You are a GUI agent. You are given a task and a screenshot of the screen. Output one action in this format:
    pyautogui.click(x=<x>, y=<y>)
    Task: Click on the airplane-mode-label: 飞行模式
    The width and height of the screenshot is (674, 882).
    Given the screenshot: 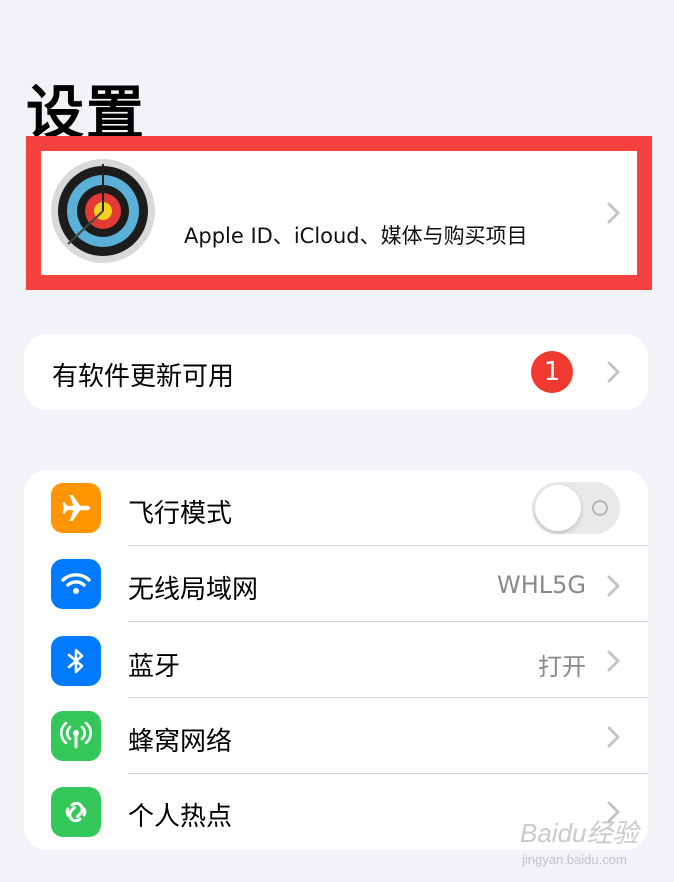 What is the action you would take?
    pyautogui.click(x=180, y=514)
    